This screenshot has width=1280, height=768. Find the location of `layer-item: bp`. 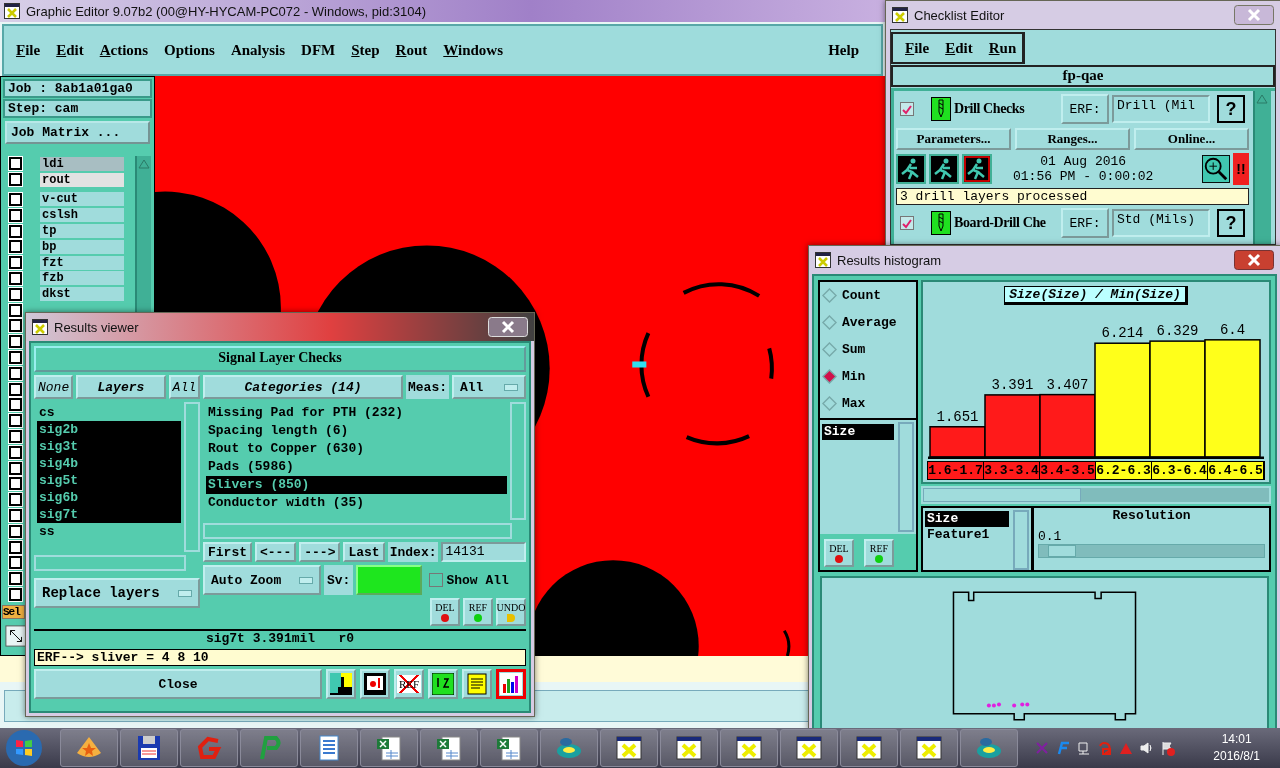

layer-item: bp is located at coordinates (82, 246).